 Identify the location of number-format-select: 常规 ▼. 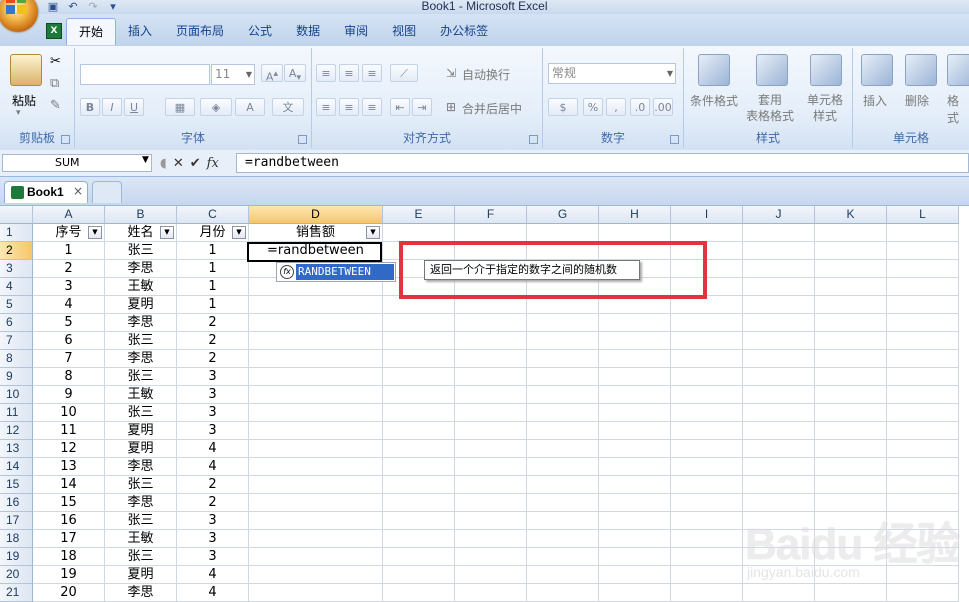
(612, 73).